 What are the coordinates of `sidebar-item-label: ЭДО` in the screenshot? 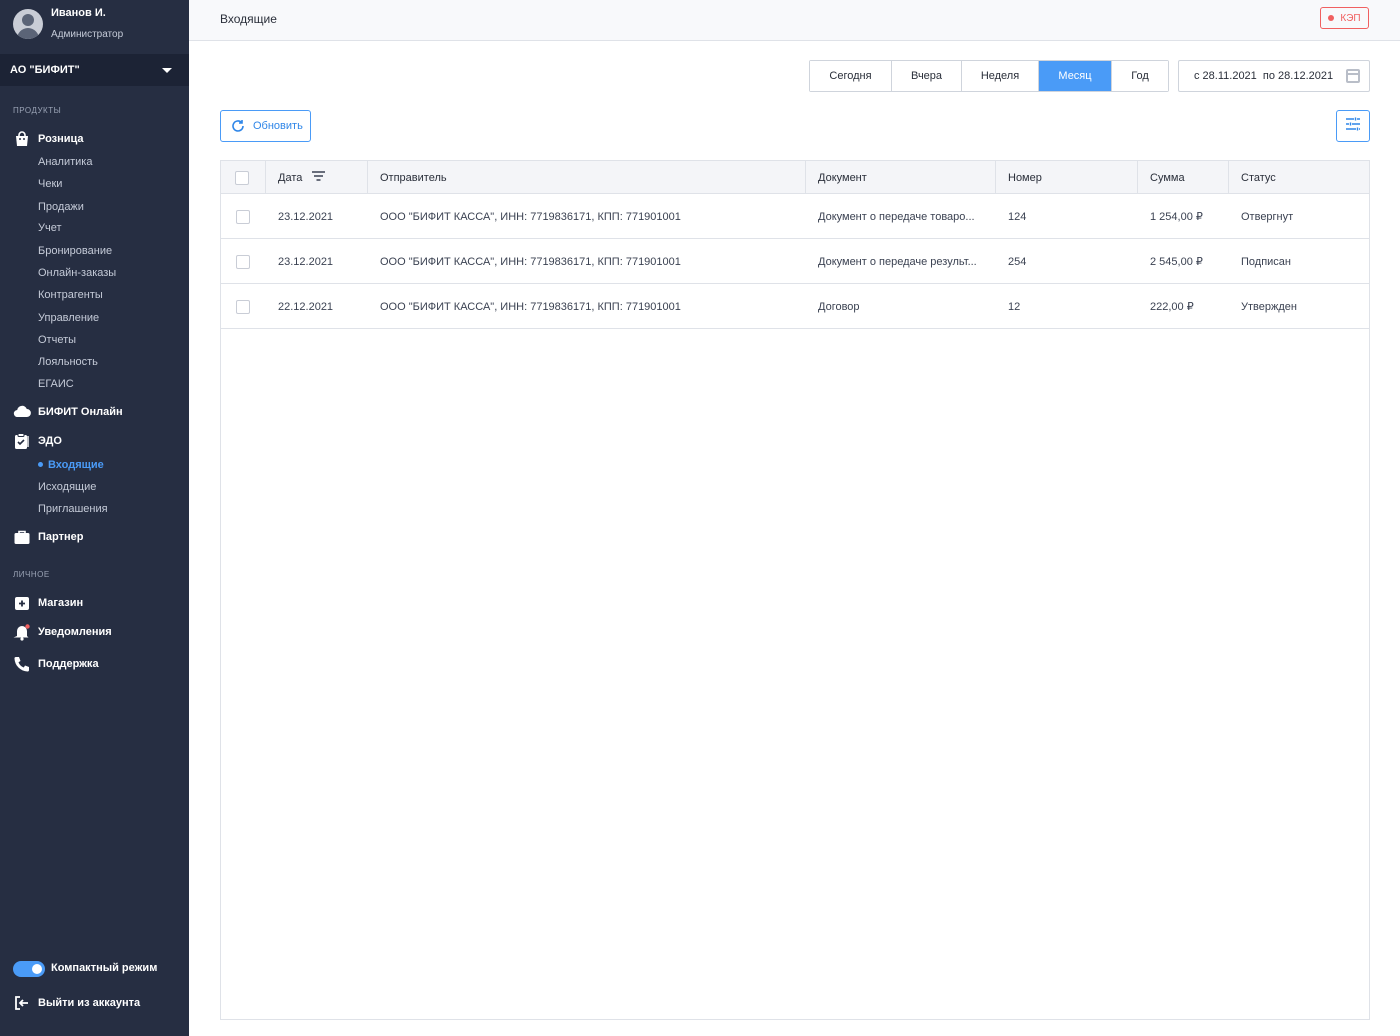 It's located at (50, 441).